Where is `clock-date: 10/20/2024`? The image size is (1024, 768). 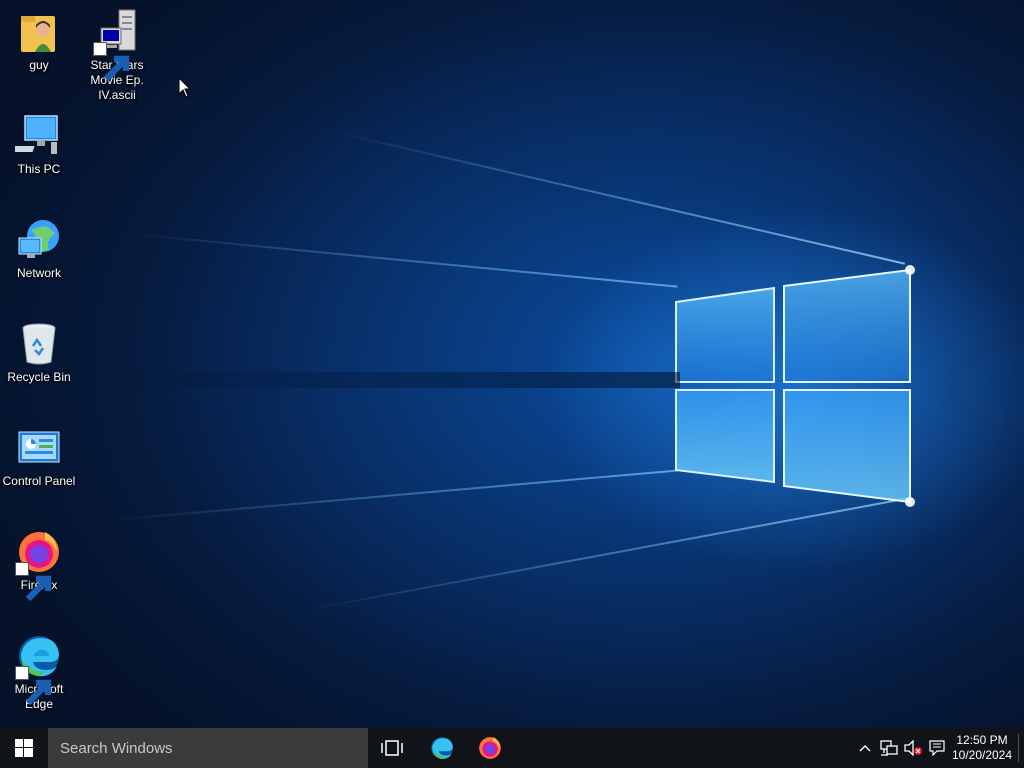 clock-date: 10/20/2024 is located at coordinates (982, 755).